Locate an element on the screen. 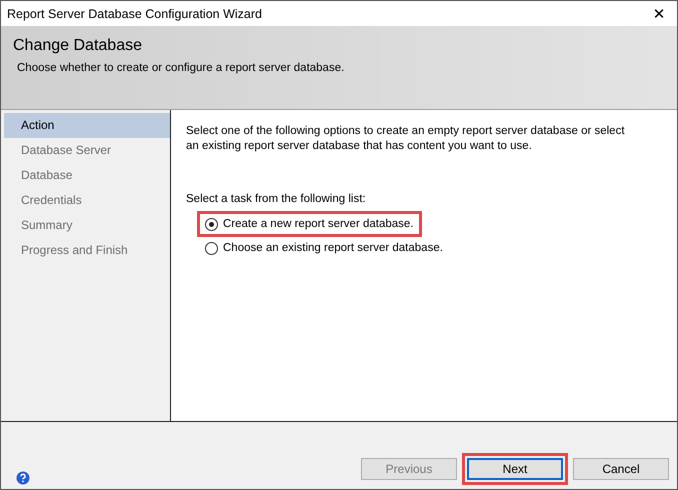 The image size is (678, 490). task-label: Select a task from the following list: is located at coordinates (276, 199).